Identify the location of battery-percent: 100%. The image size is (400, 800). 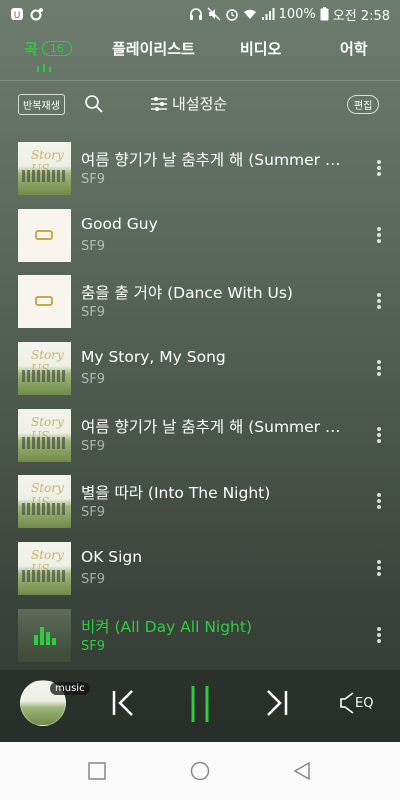
(297, 14).